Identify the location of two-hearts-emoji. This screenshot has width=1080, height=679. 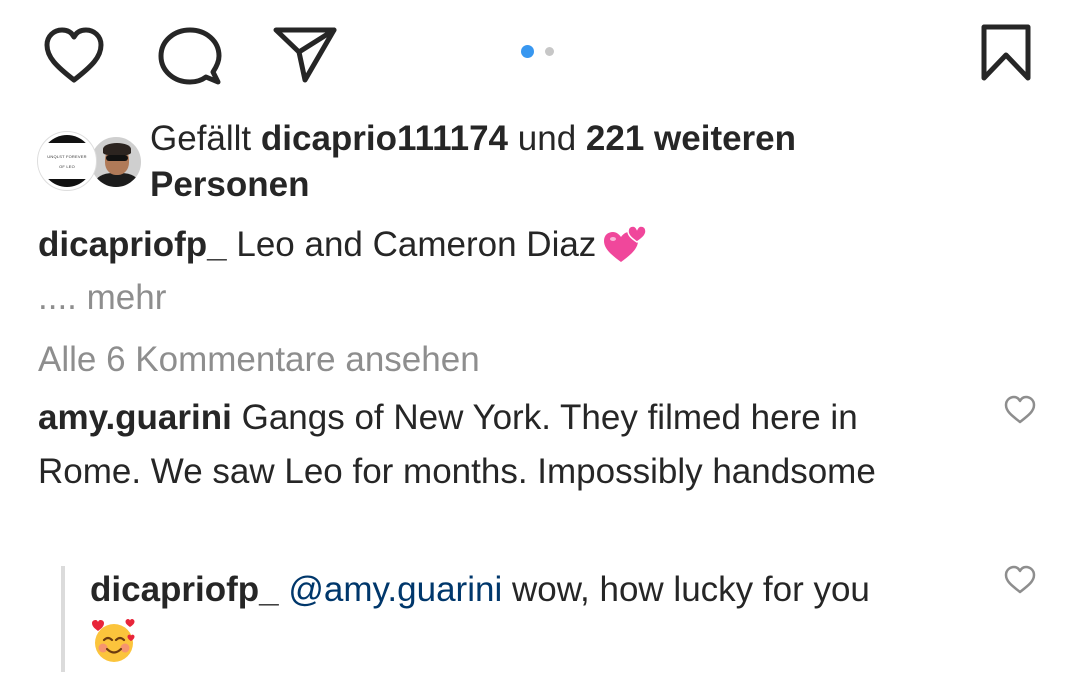
(625, 244).